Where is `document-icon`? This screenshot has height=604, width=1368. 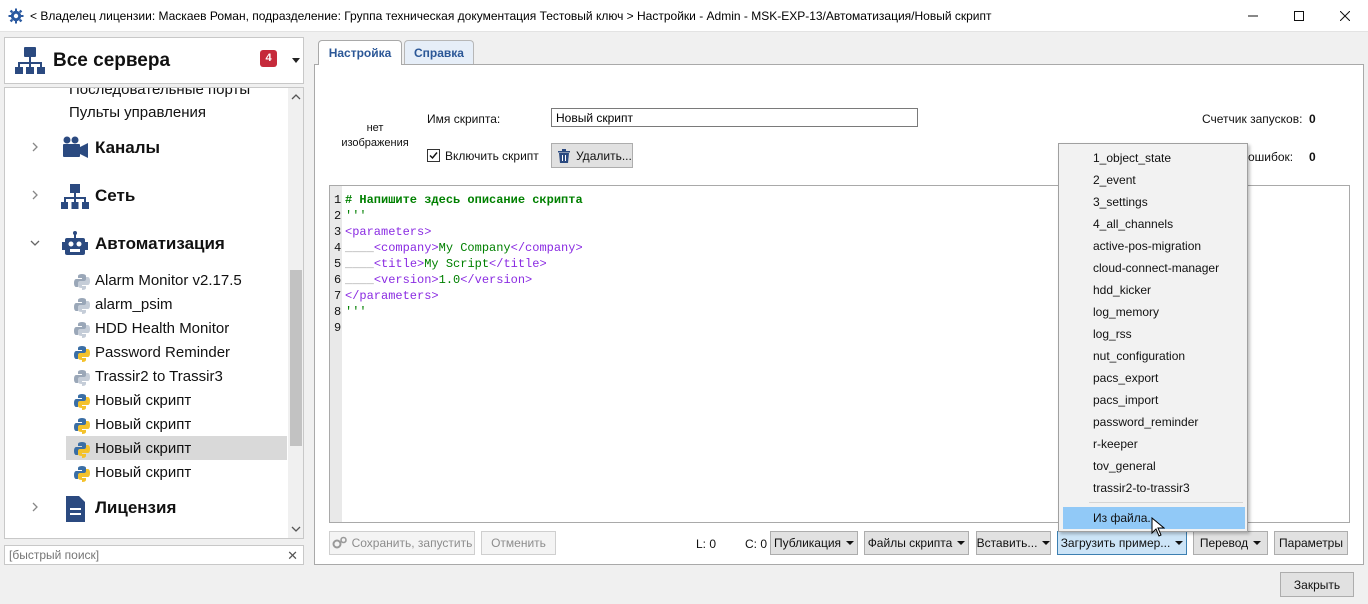
document-icon is located at coordinates (75, 509).